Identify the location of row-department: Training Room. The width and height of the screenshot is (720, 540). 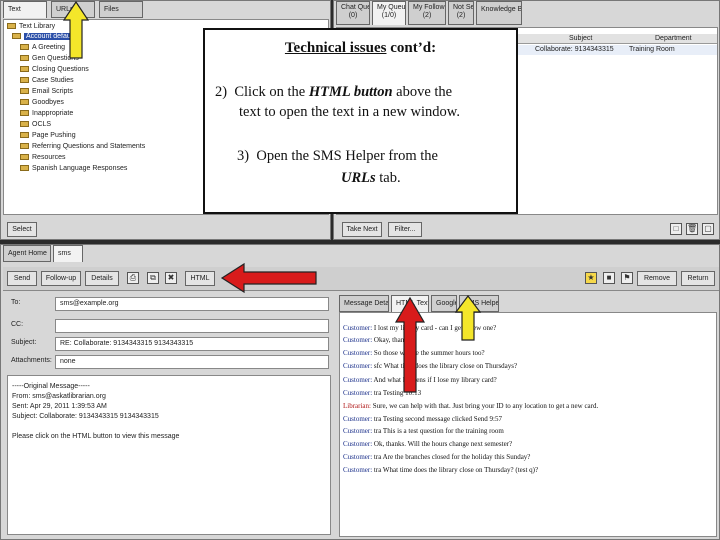
(652, 49).